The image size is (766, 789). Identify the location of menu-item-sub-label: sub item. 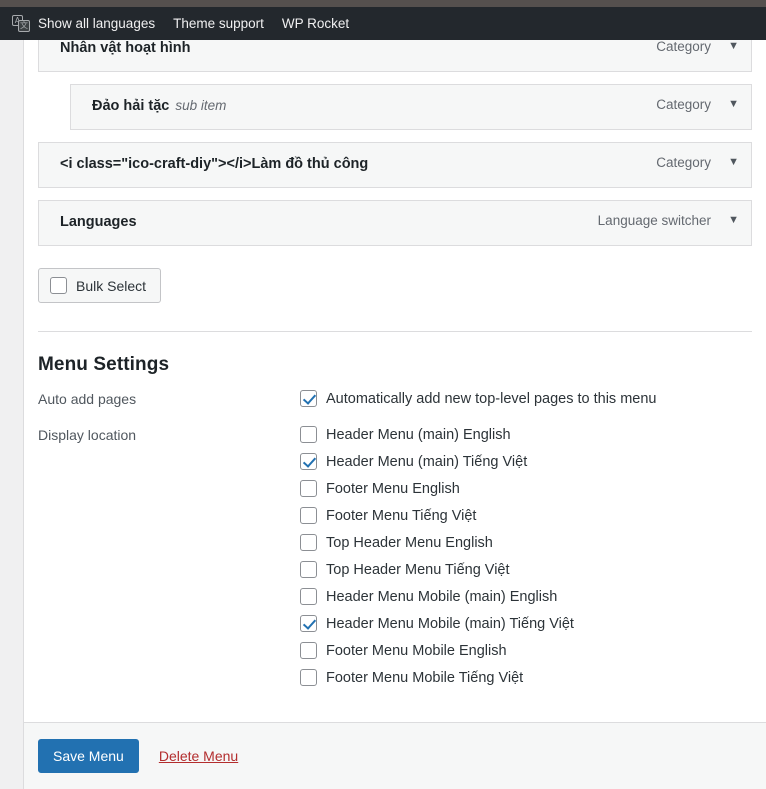
(201, 105).